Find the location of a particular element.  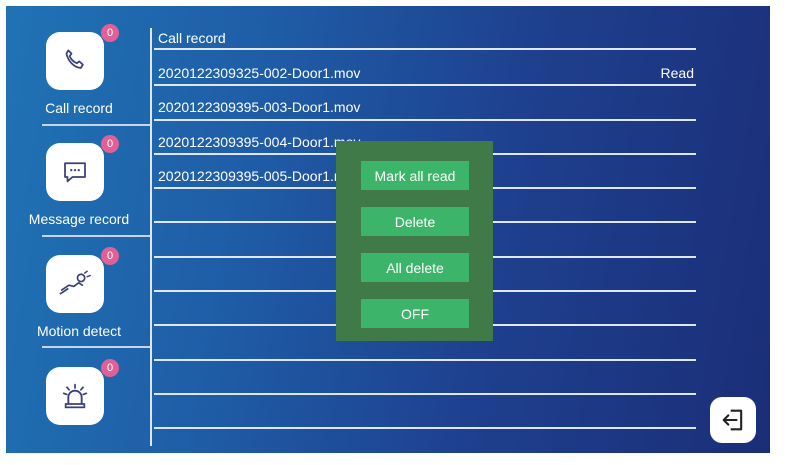

call-record-label: Call record is located at coordinates (79, 108).